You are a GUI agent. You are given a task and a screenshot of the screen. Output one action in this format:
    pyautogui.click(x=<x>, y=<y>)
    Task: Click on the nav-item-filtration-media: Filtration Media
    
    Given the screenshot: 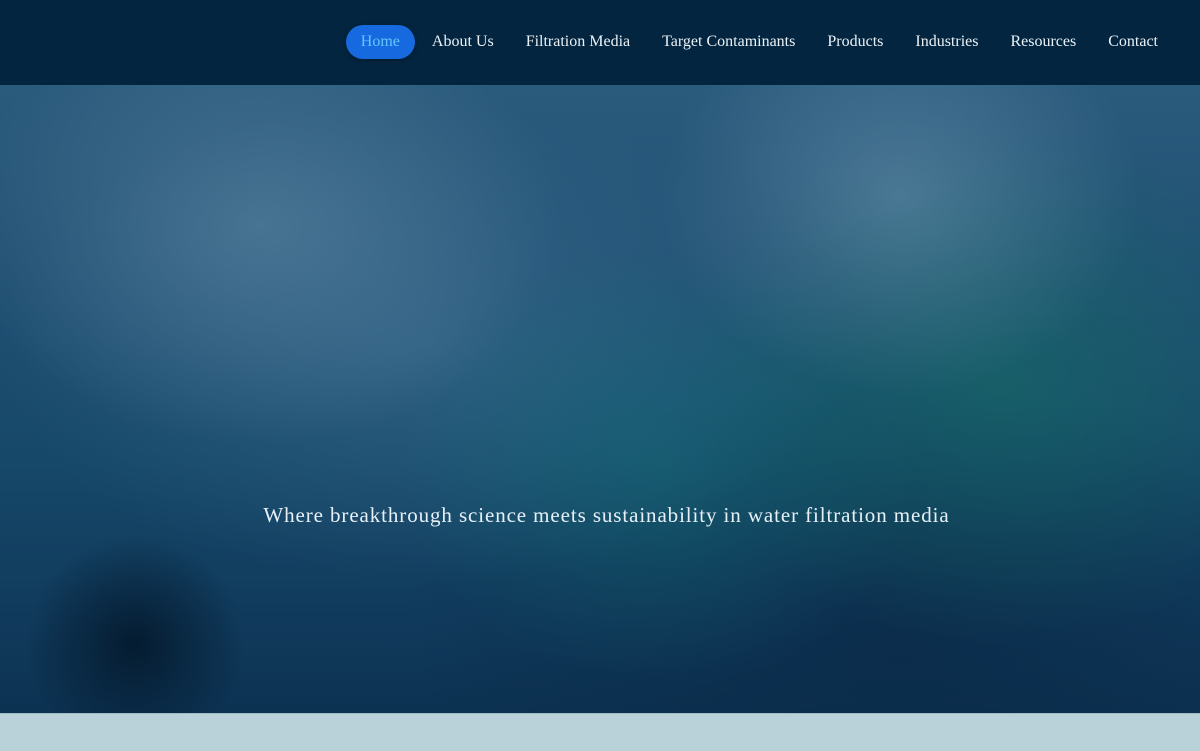 What is the action you would take?
    pyautogui.click(x=578, y=42)
    